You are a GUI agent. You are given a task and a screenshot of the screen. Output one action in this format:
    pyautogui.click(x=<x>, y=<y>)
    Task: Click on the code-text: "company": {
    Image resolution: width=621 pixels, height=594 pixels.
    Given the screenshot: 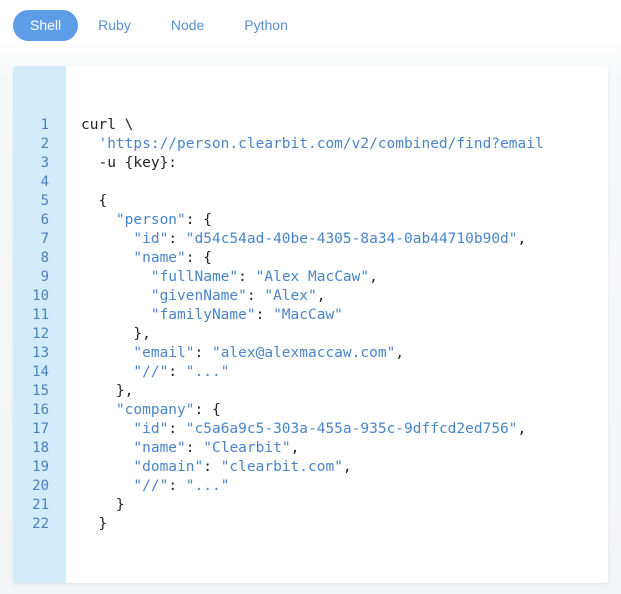 What is the action you would take?
    pyautogui.click(x=151, y=410)
    